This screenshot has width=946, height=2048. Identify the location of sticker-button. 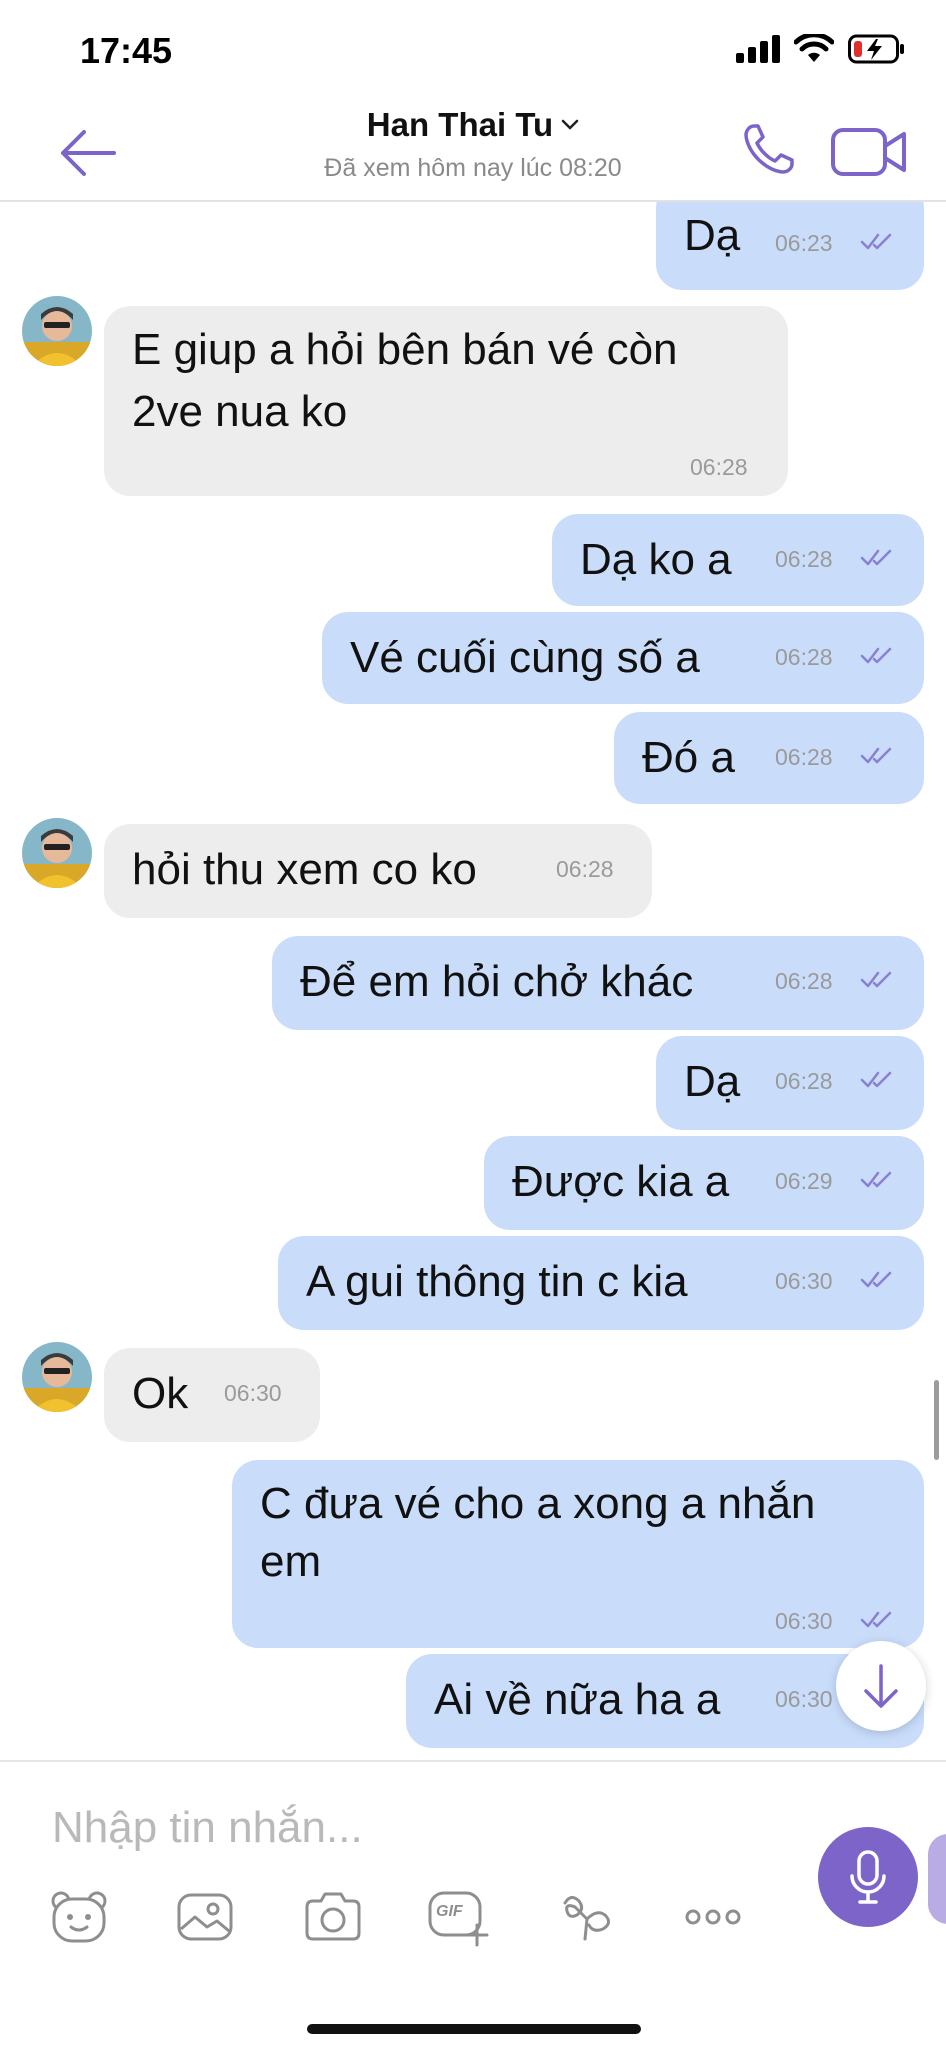
(79, 1917).